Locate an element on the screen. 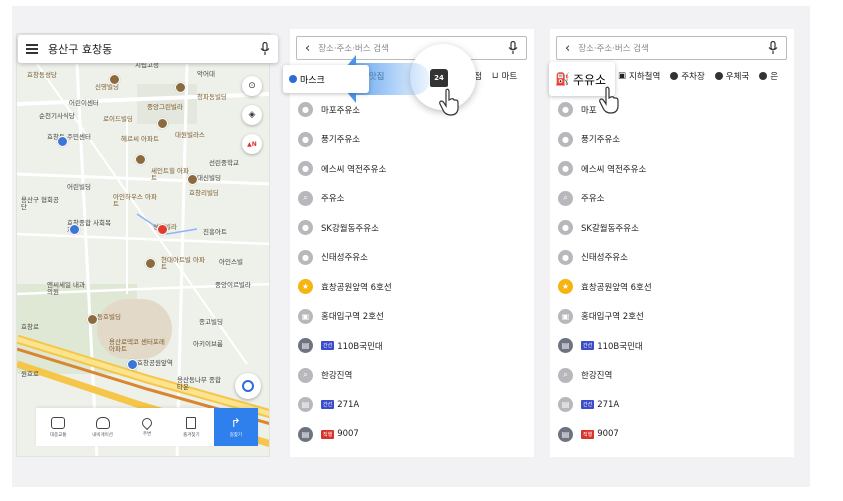 This screenshot has height=501, width=843. nav-nearby: 주변 is located at coordinates (147, 427).